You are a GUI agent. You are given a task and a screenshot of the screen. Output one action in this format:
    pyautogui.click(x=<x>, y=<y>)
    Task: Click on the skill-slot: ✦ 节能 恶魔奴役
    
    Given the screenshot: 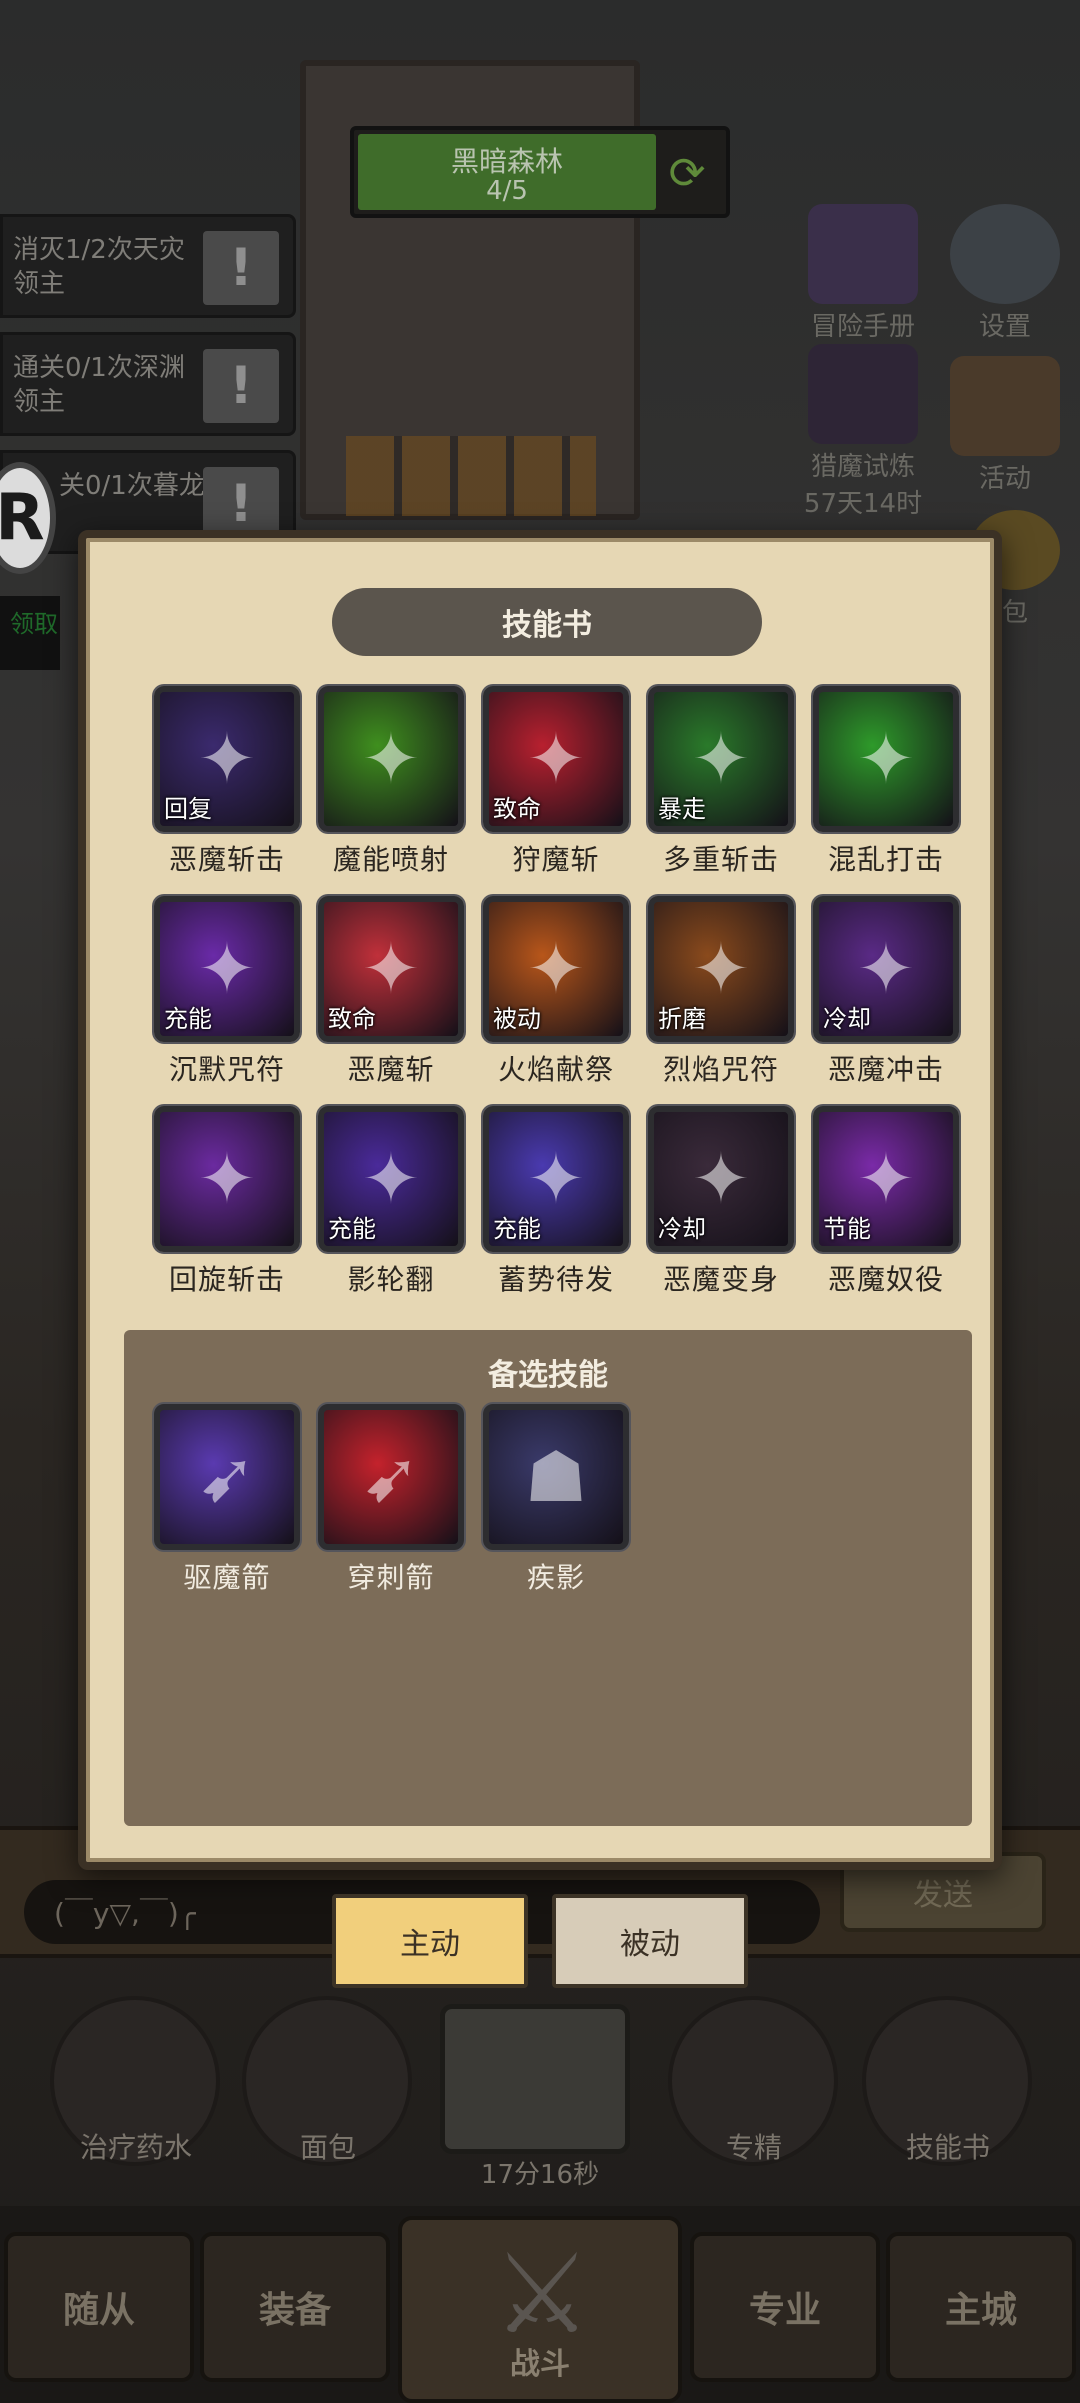 What is the action you would take?
    pyautogui.click(x=886, y=1202)
    